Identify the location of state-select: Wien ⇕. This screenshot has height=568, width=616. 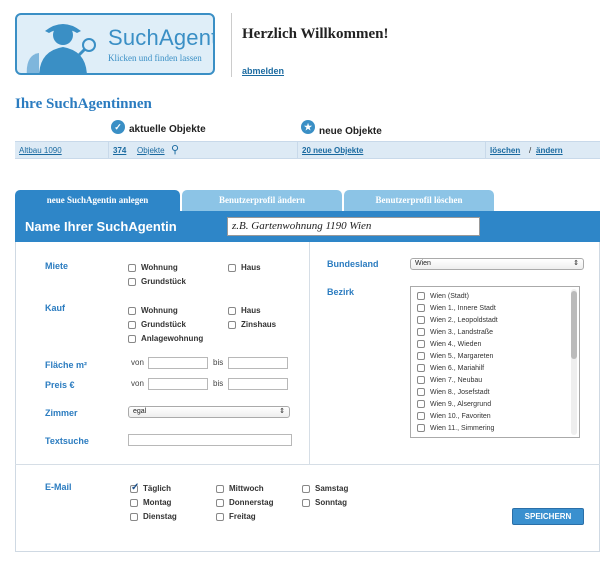
(497, 264).